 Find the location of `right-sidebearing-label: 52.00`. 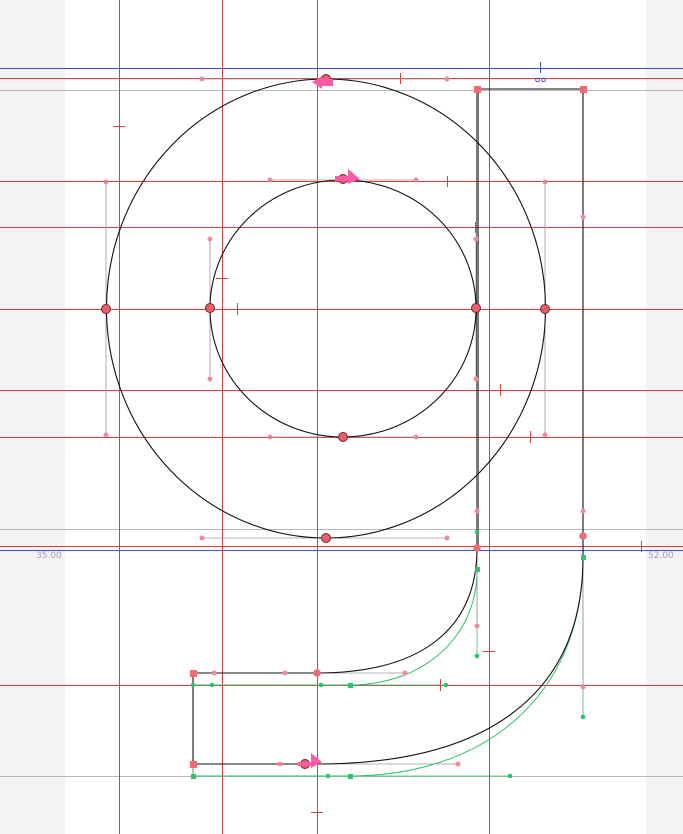

right-sidebearing-label: 52.00 is located at coordinates (661, 556).